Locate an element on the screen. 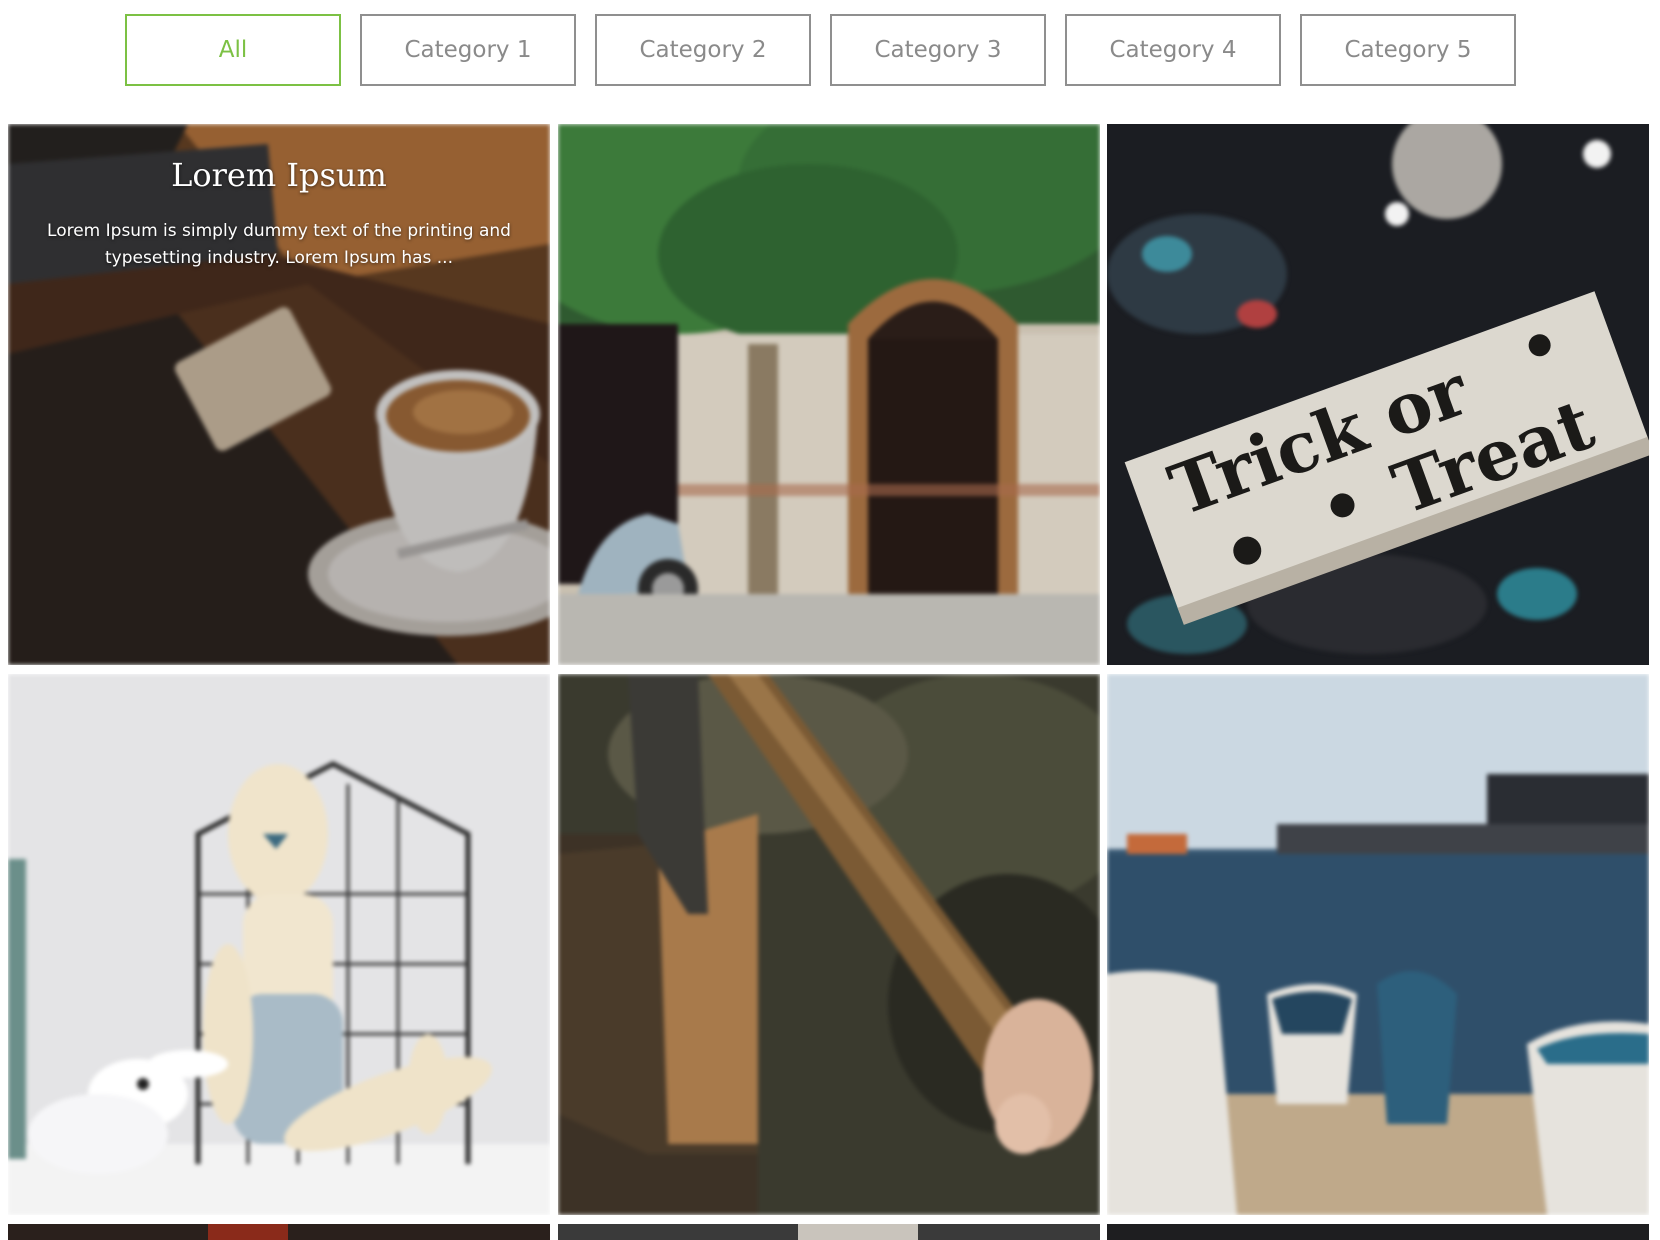  gallery-item-axe is located at coordinates (829, 944).